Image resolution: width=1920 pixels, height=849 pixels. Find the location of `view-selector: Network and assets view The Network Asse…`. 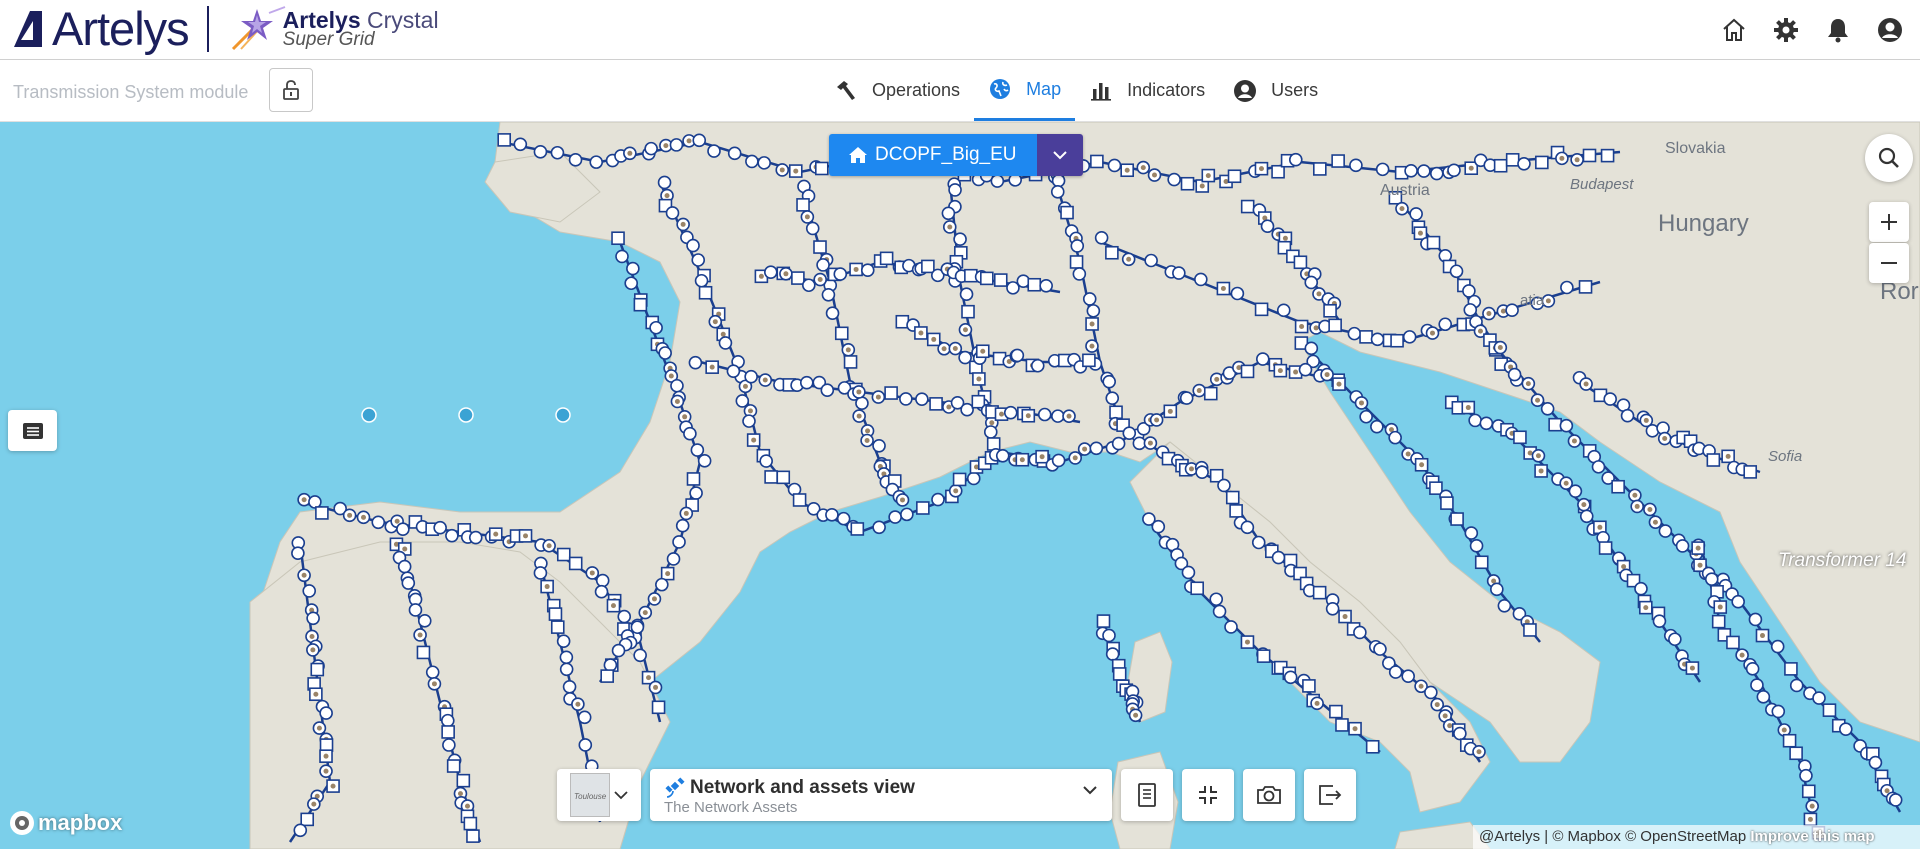

view-selector: Network and assets view The Network Asse… is located at coordinates (881, 795).